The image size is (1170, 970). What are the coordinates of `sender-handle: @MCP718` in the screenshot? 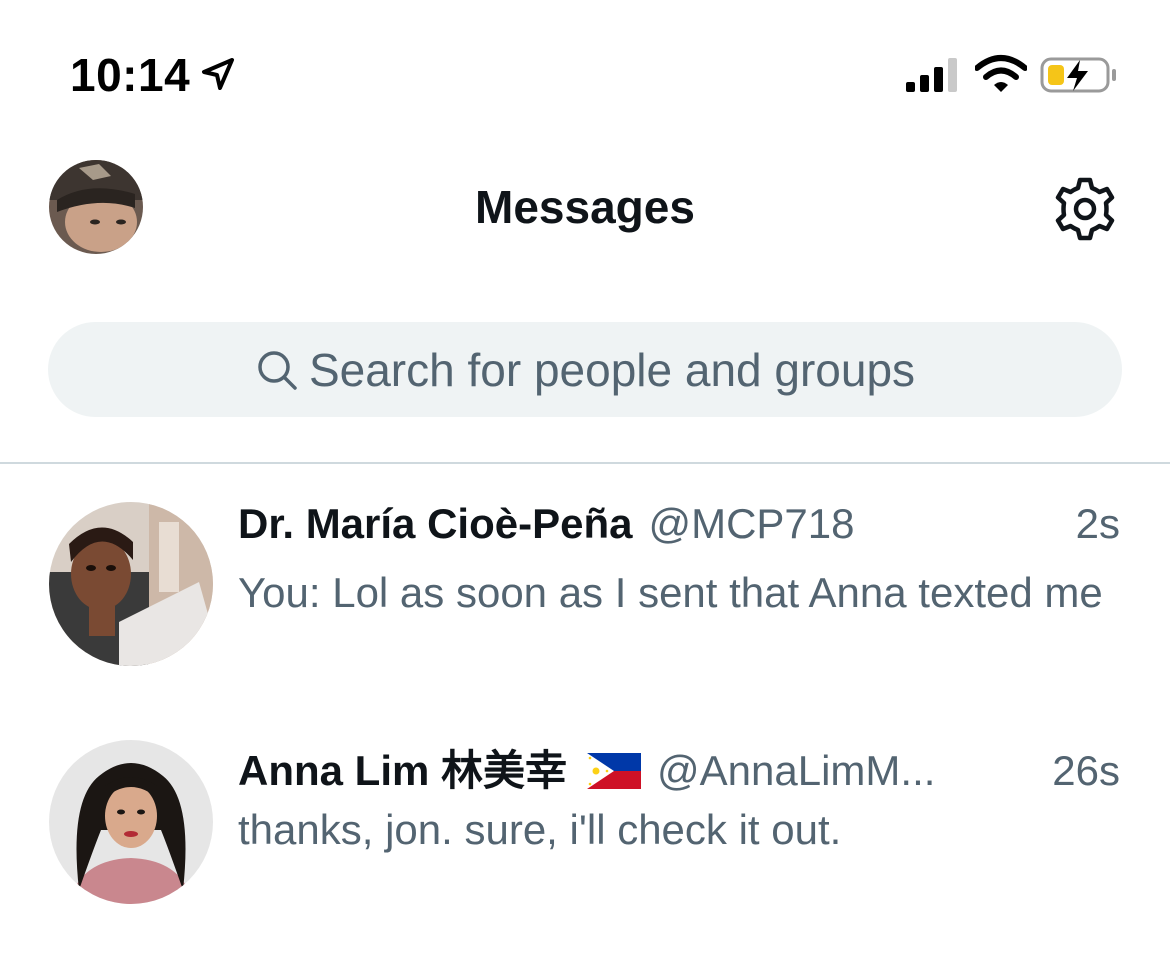 It's located at (751, 523).